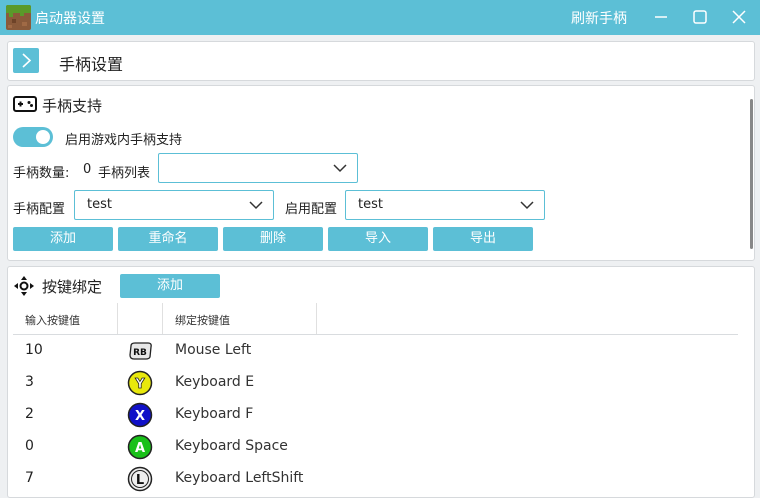  I want to click on svg-text: Y, so click(139, 384).